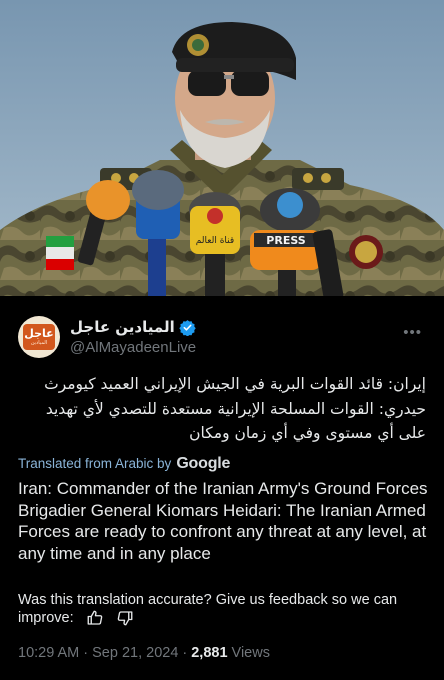 The width and height of the screenshot is (444, 680). I want to click on author-name-row: الميادين عاجل, so click(133, 327).